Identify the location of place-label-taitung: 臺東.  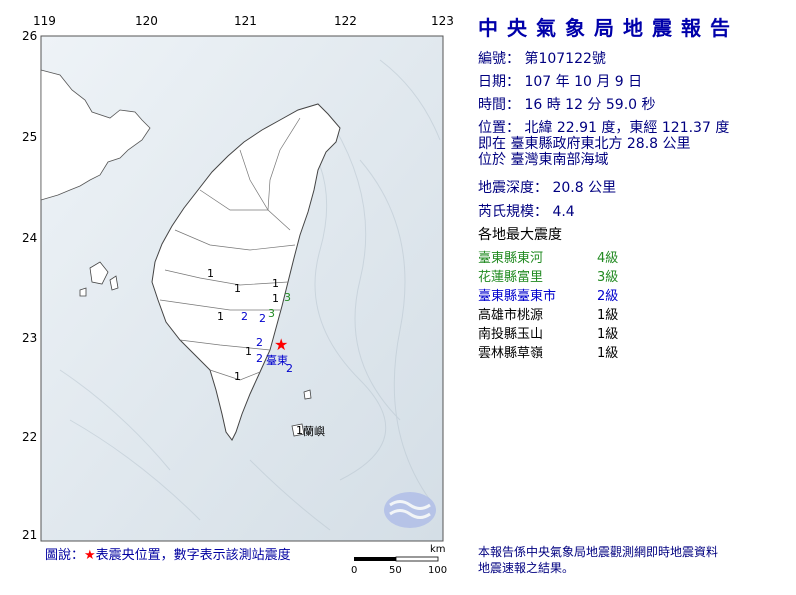
(277, 360).